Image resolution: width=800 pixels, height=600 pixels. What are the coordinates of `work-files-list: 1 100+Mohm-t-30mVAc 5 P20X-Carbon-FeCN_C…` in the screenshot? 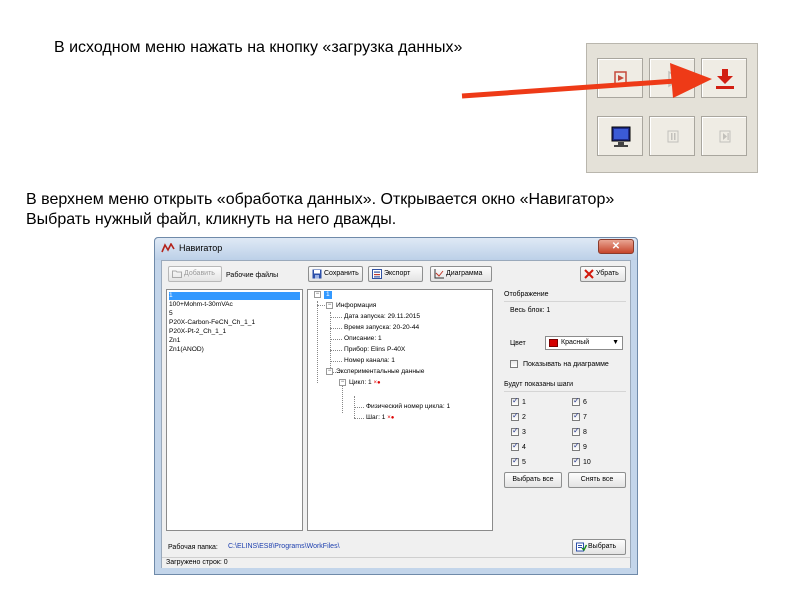 It's located at (234, 410).